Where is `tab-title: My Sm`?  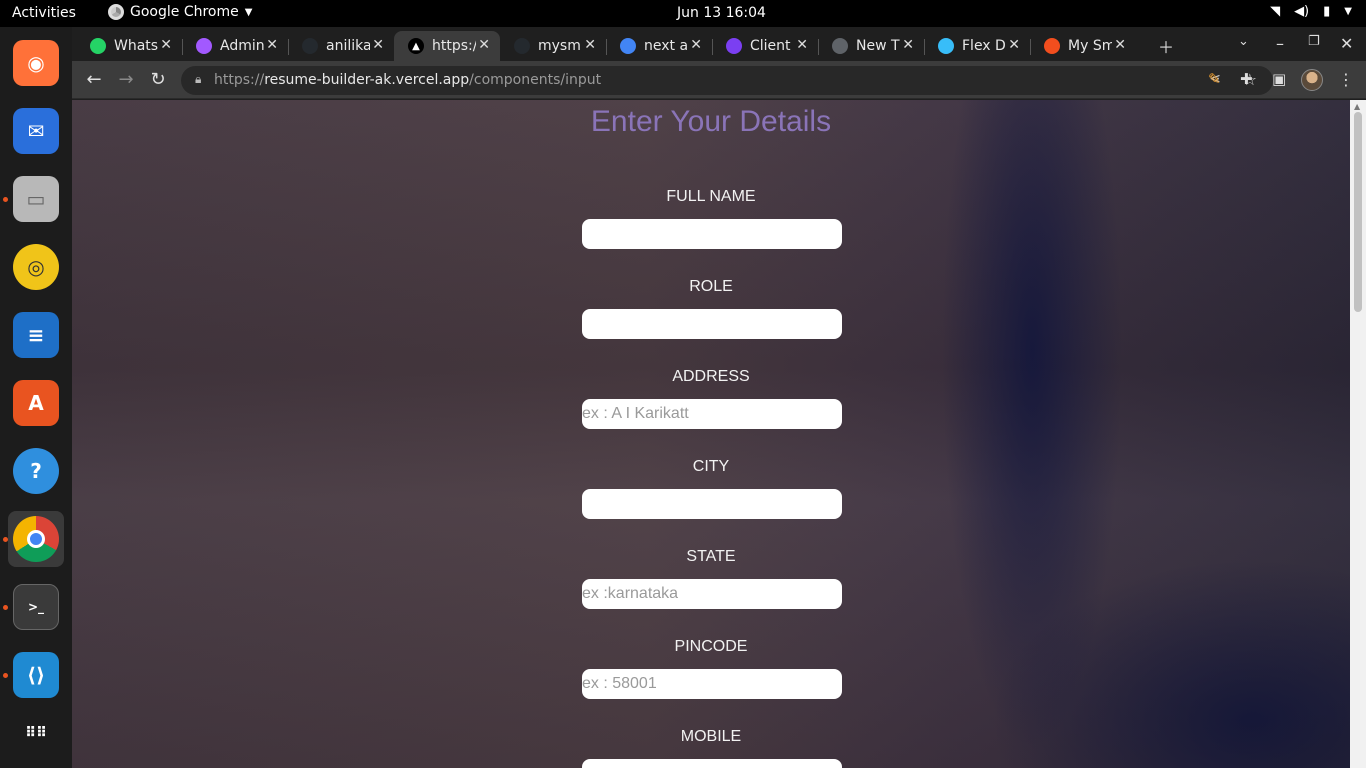 tab-title: My Sm is located at coordinates (1090, 46).